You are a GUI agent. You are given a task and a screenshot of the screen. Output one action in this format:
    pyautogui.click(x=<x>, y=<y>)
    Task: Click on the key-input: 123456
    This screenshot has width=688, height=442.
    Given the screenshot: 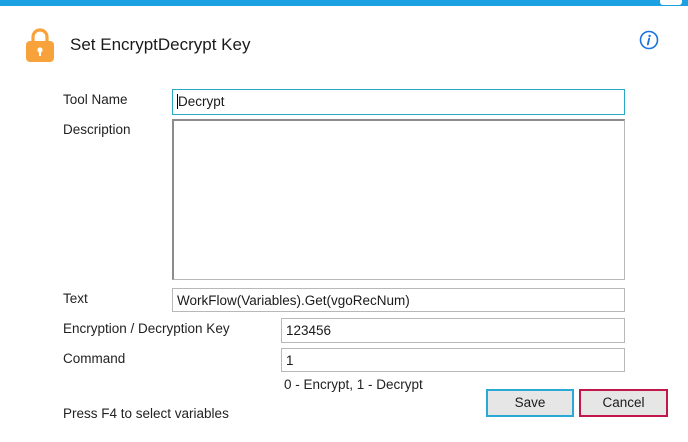 What is the action you would take?
    pyautogui.click(x=453, y=330)
    